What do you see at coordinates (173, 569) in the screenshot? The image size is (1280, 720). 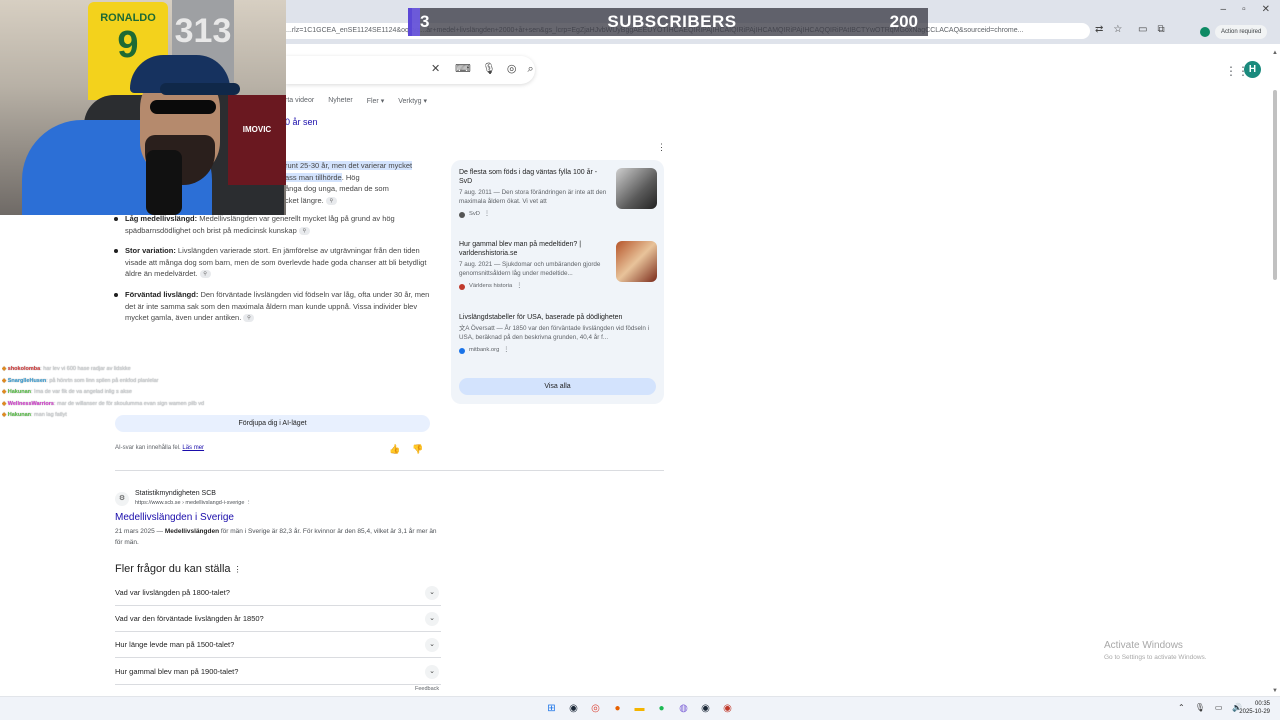 I see `paa-heading-text: Fler frågor du kan ställa` at bounding box center [173, 569].